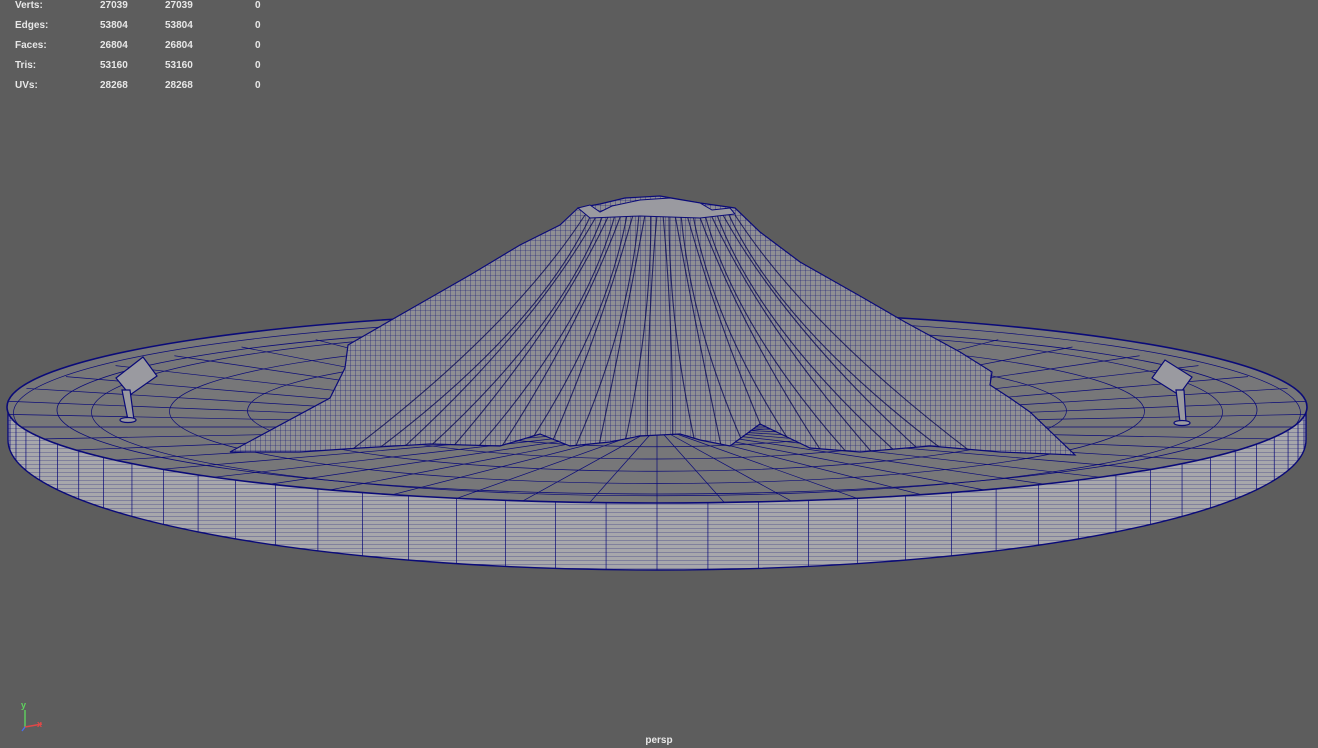  I want to click on hud-label: Verts:, so click(29, 5).